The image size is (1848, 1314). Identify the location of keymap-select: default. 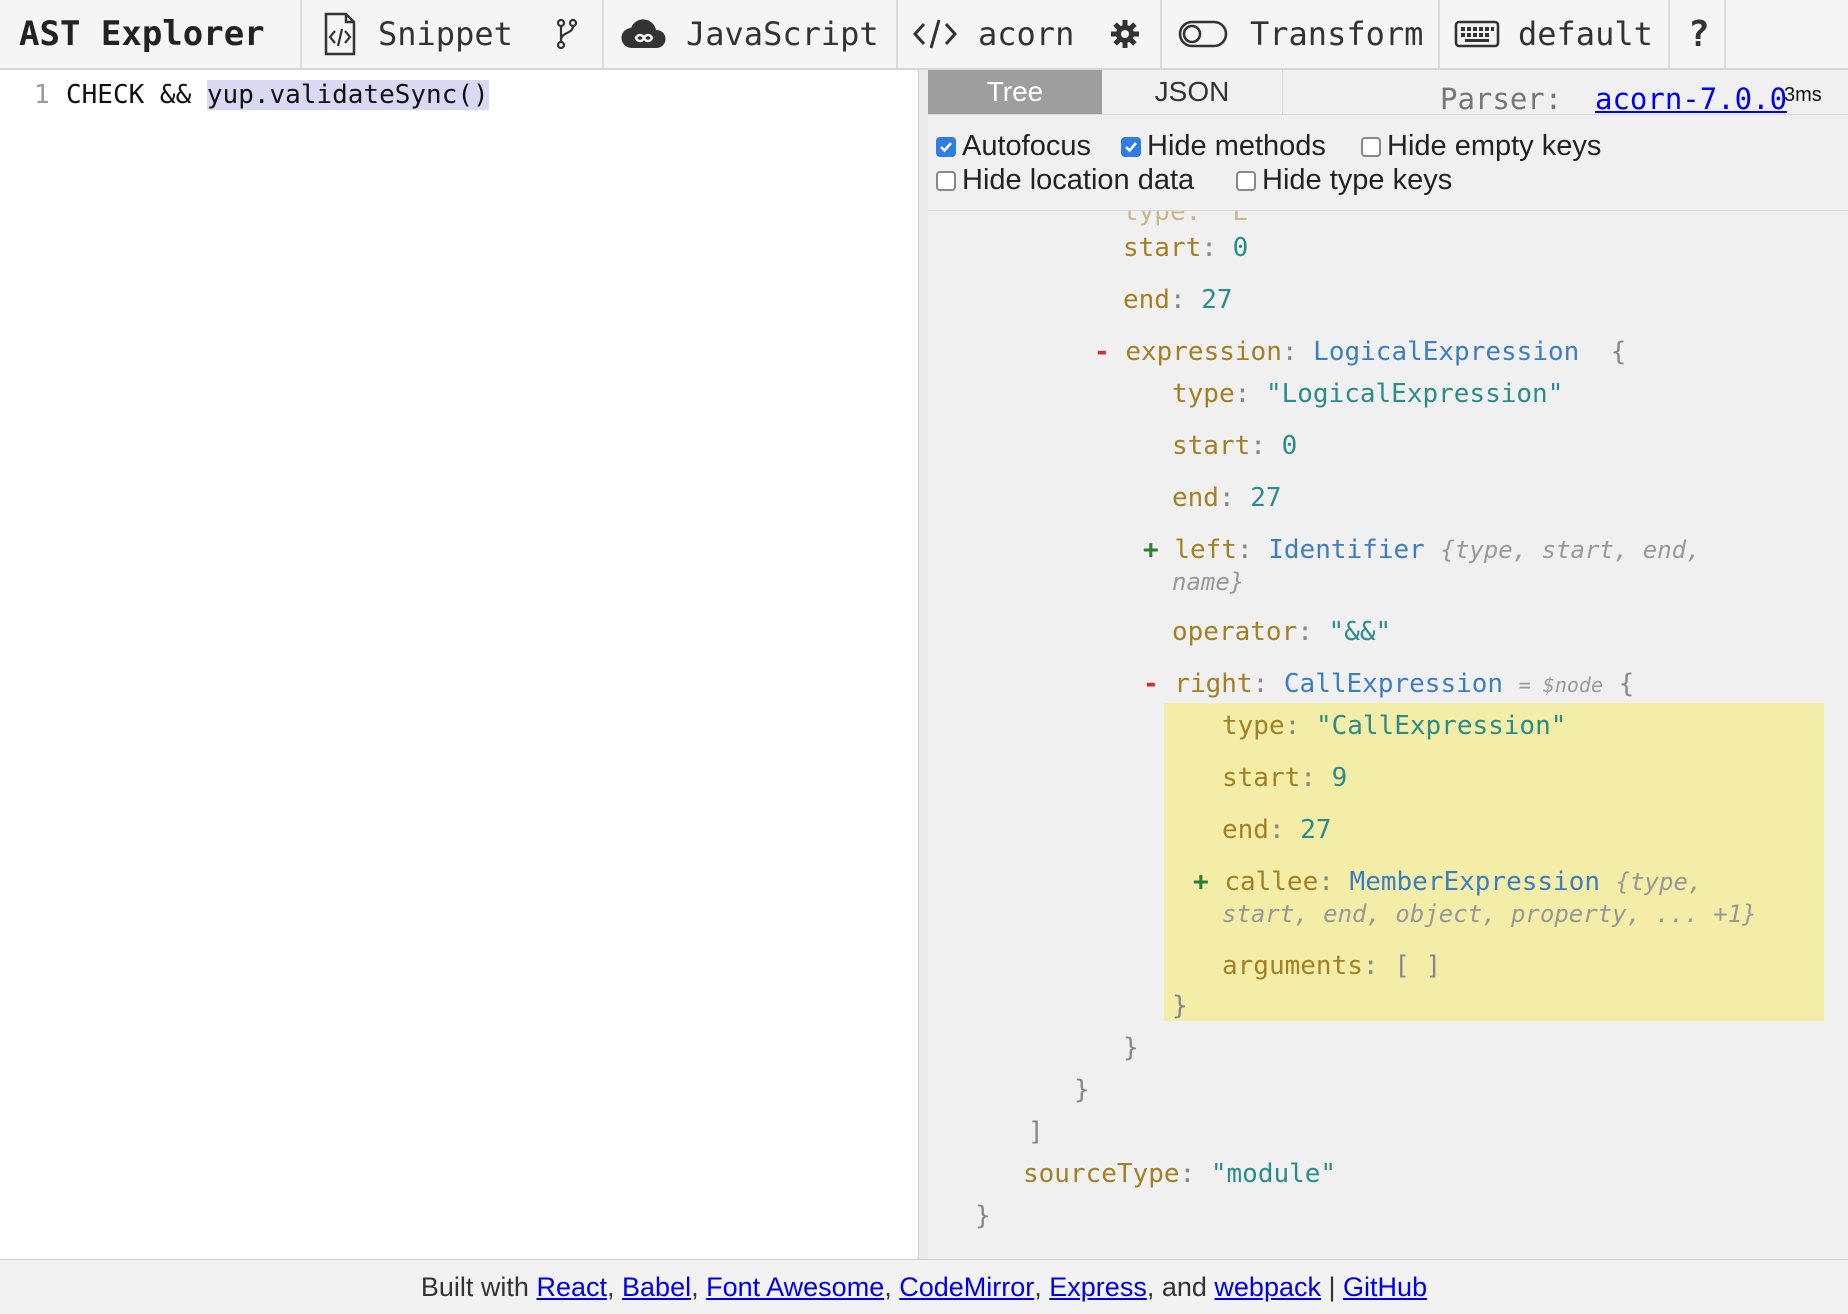
(1553, 34).